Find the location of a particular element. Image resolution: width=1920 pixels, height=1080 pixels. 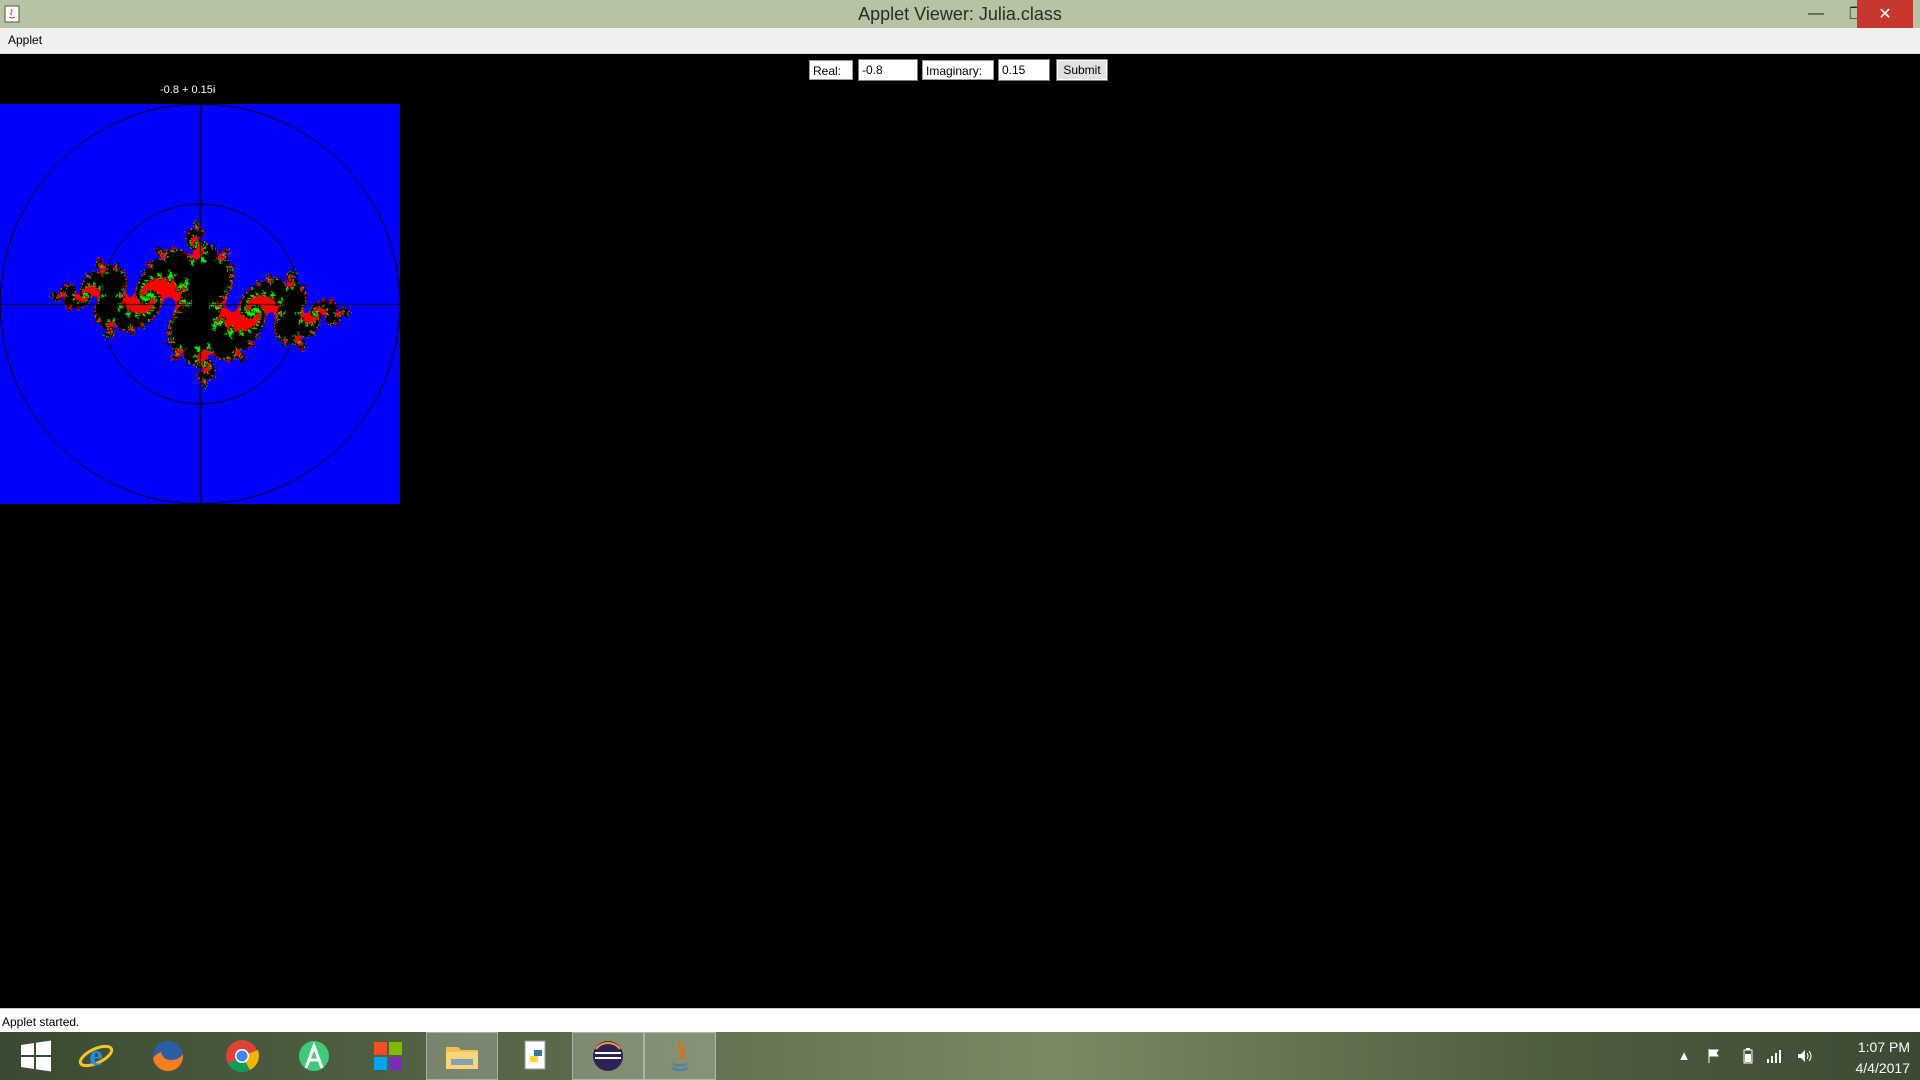

fractal-caption: -0.8 + 0.15i is located at coordinates (188, 90).